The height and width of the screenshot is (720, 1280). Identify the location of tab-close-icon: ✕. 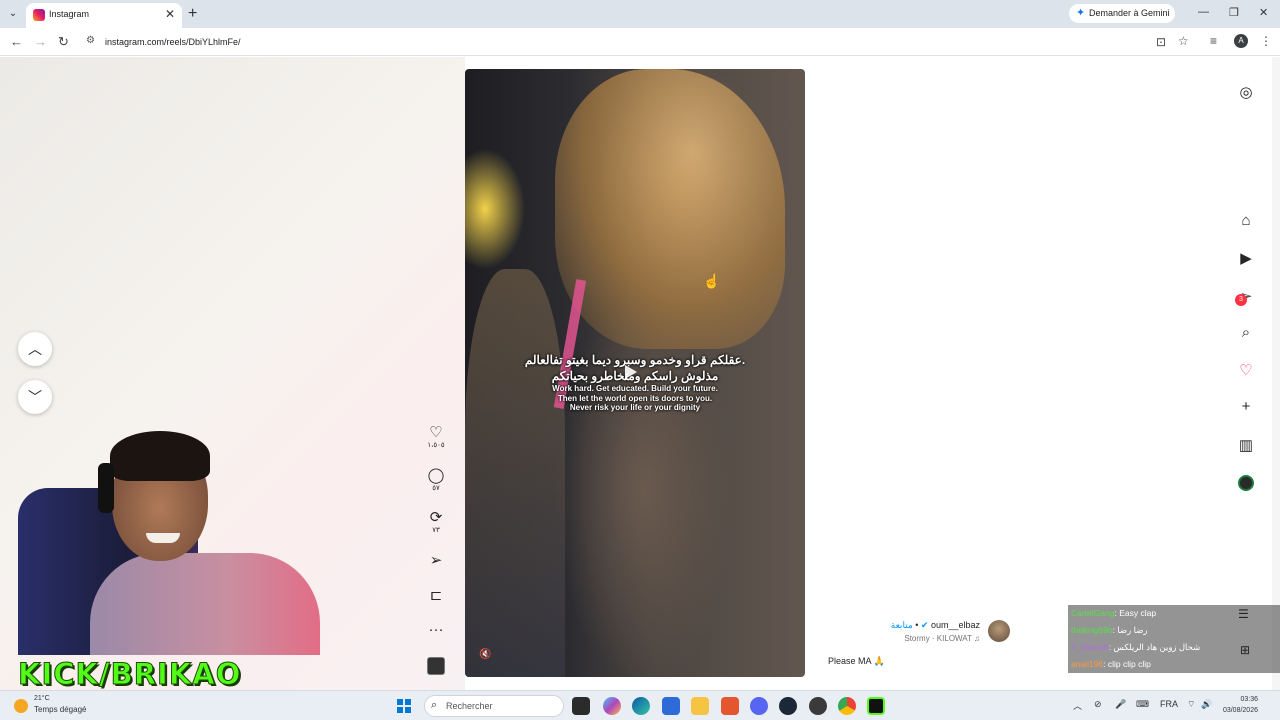
(170, 14).